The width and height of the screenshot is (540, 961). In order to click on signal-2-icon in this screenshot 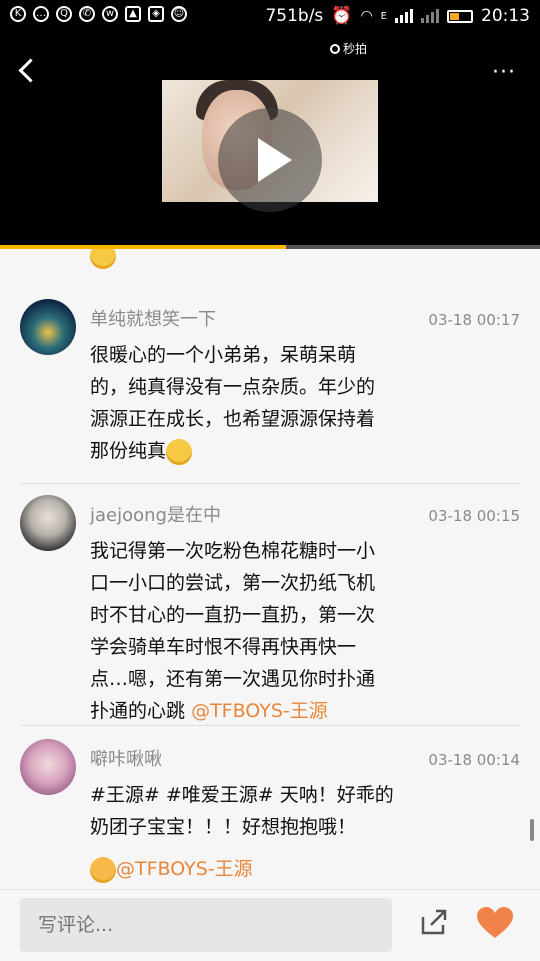, I will do `click(430, 16)`.